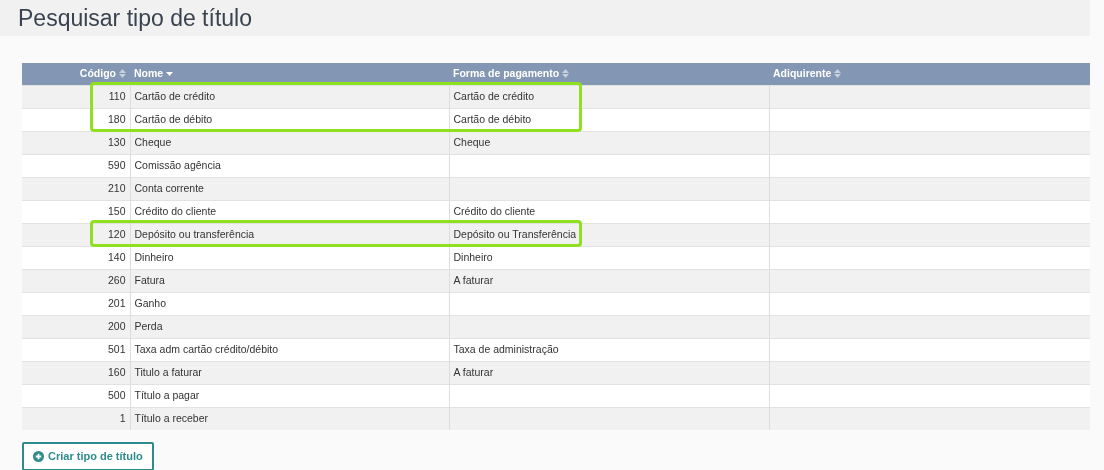 Image resolution: width=1104 pixels, height=470 pixels. I want to click on payment-cell: Depósito ou Transferência, so click(515, 233).